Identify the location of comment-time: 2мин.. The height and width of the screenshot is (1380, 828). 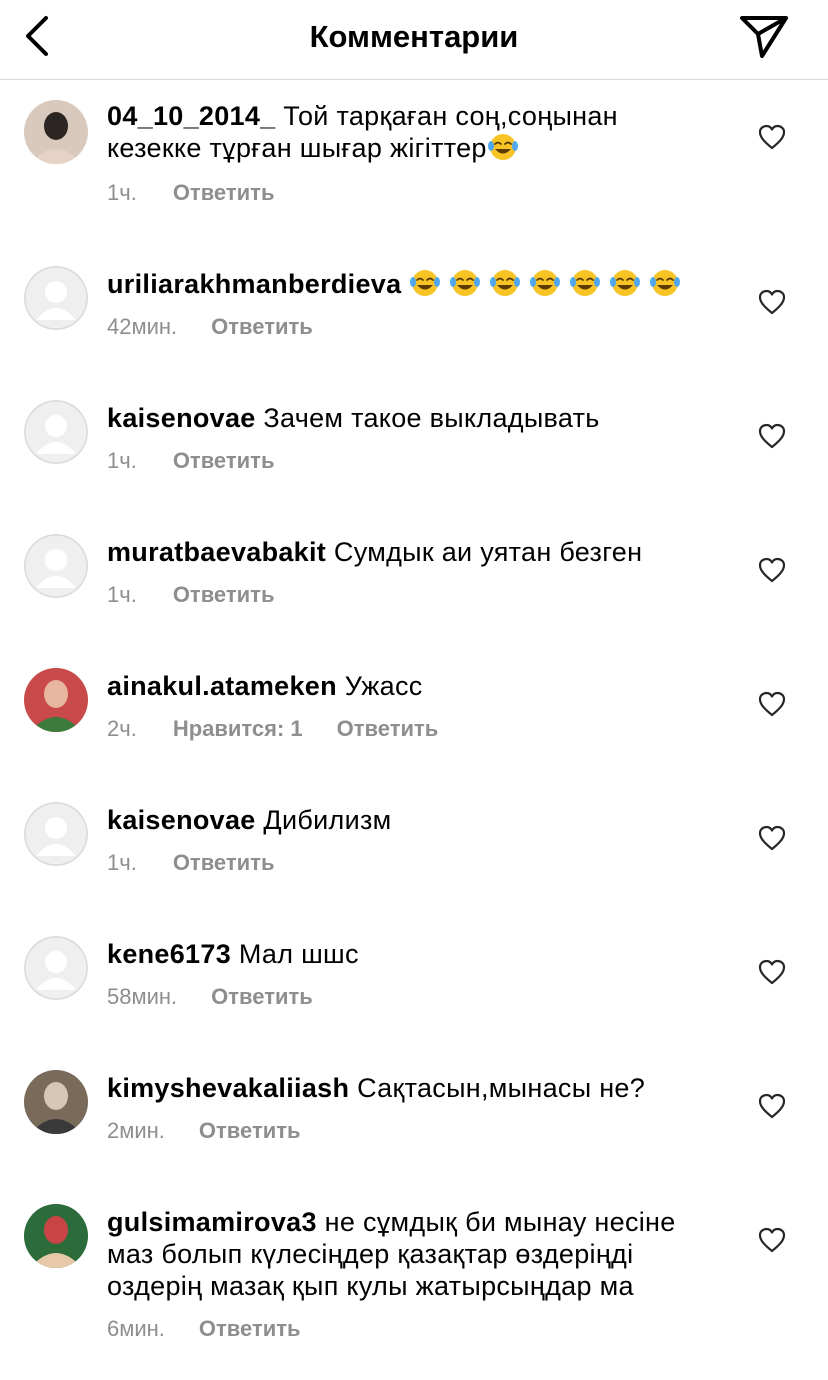
(136, 1130).